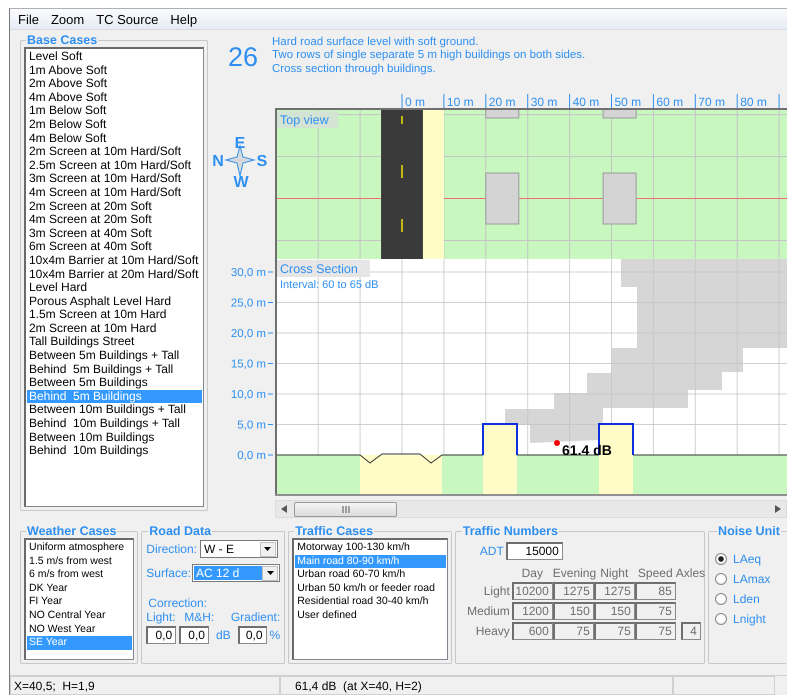 The height and width of the screenshot is (695, 787). Describe the element at coordinates (476, 685) in the screenshot. I see `status-level: 61,4 dB (at X=40, H=2)` at that location.